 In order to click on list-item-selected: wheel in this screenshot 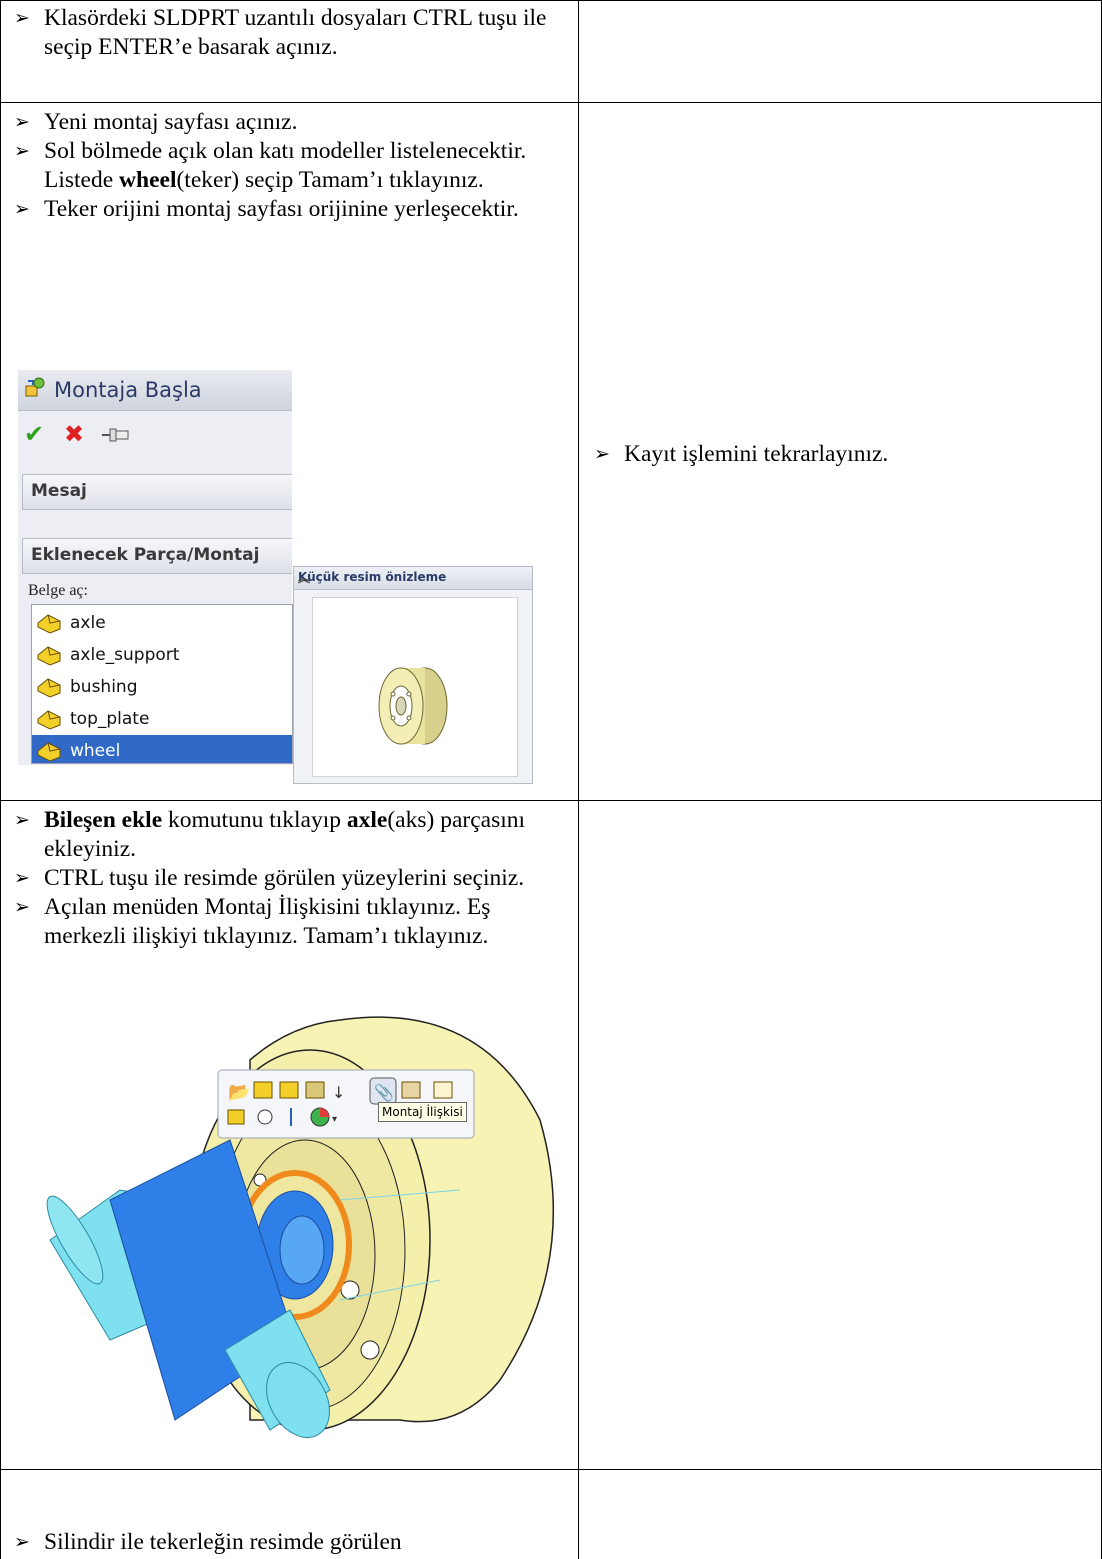, I will do `click(162, 749)`.